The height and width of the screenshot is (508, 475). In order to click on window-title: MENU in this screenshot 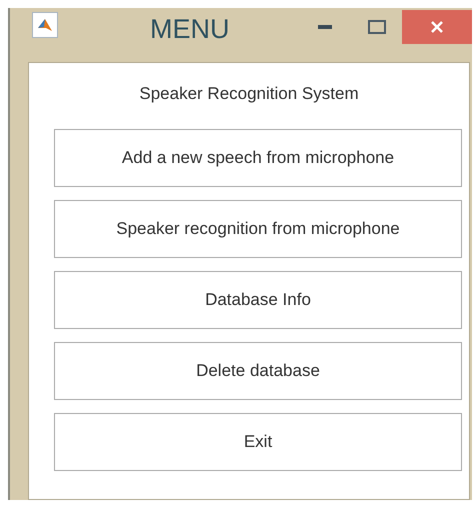, I will do `click(190, 28)`.